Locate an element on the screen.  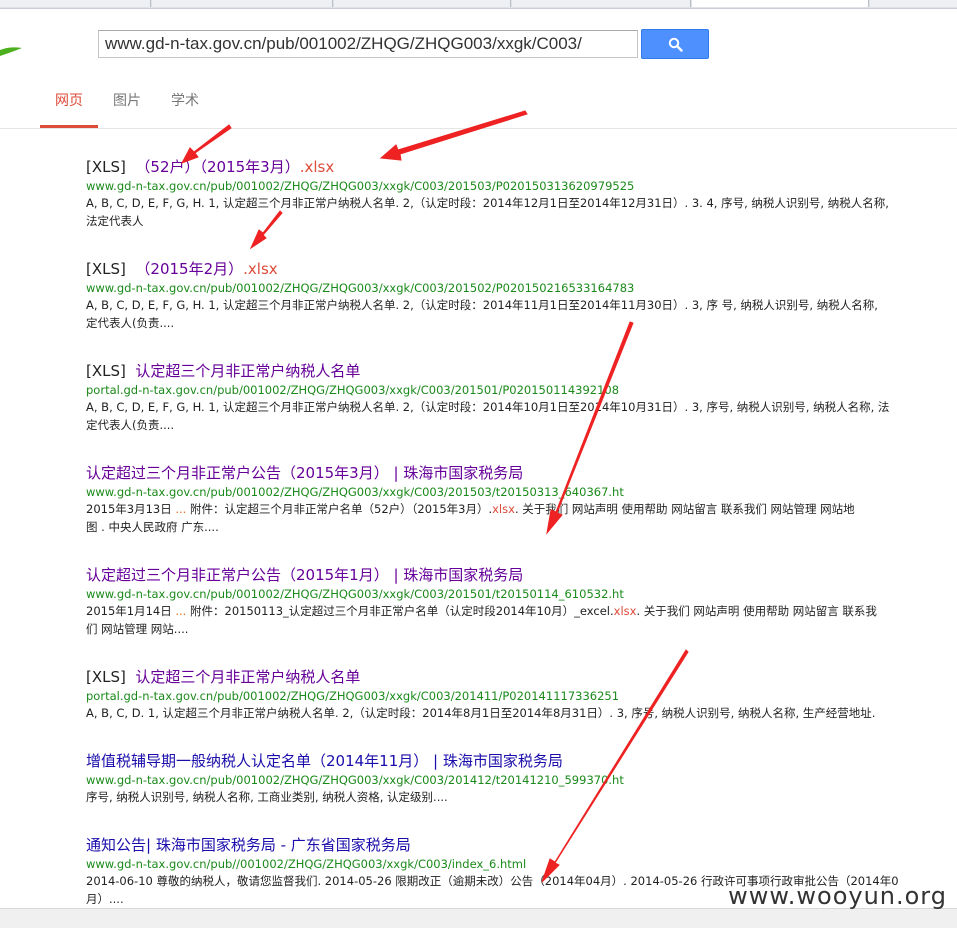
watermark: www.wooyun.org is located at coordinates (837, 896).